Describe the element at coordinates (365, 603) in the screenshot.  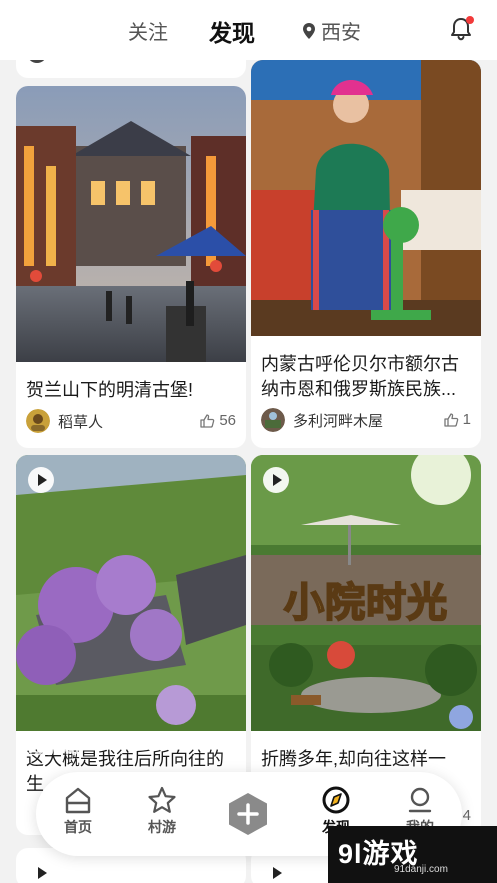
I see `image-overlay-text: 小院时光` at that location.